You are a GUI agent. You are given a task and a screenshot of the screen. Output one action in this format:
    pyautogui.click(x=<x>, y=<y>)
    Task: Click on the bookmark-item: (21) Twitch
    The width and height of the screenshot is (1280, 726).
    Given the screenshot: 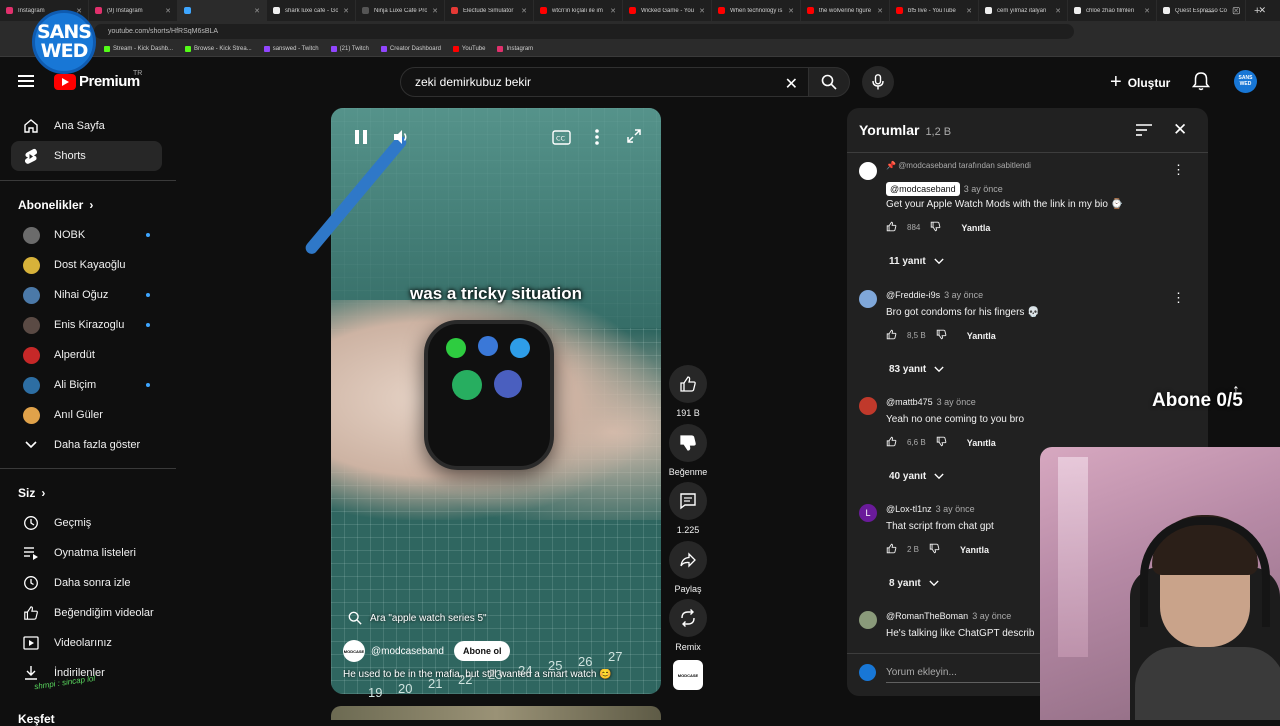 What is the action you would take?
    pyautogui.click(x=349, y=49)
    